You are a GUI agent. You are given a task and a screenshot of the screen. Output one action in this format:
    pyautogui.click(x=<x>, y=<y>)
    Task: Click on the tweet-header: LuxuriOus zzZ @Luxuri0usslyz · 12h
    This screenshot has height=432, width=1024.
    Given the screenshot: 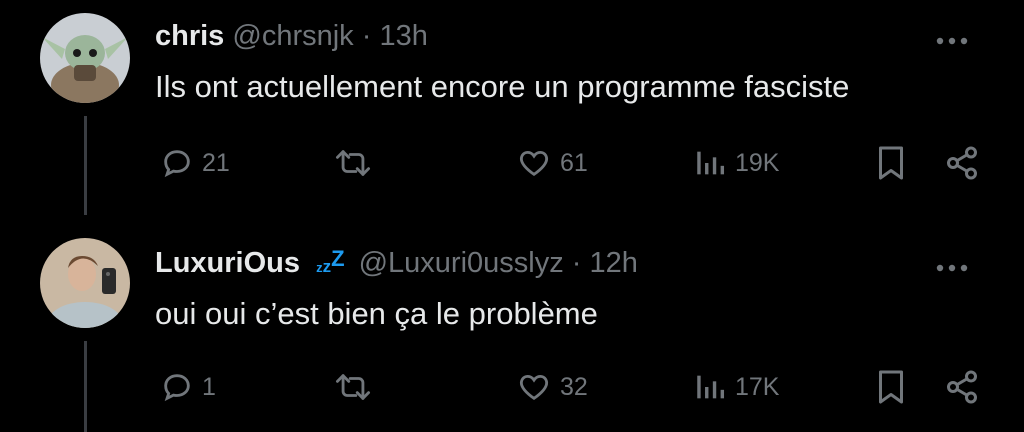 What is the action you would take?
    pyautogui.click(x=396, y=265)
    